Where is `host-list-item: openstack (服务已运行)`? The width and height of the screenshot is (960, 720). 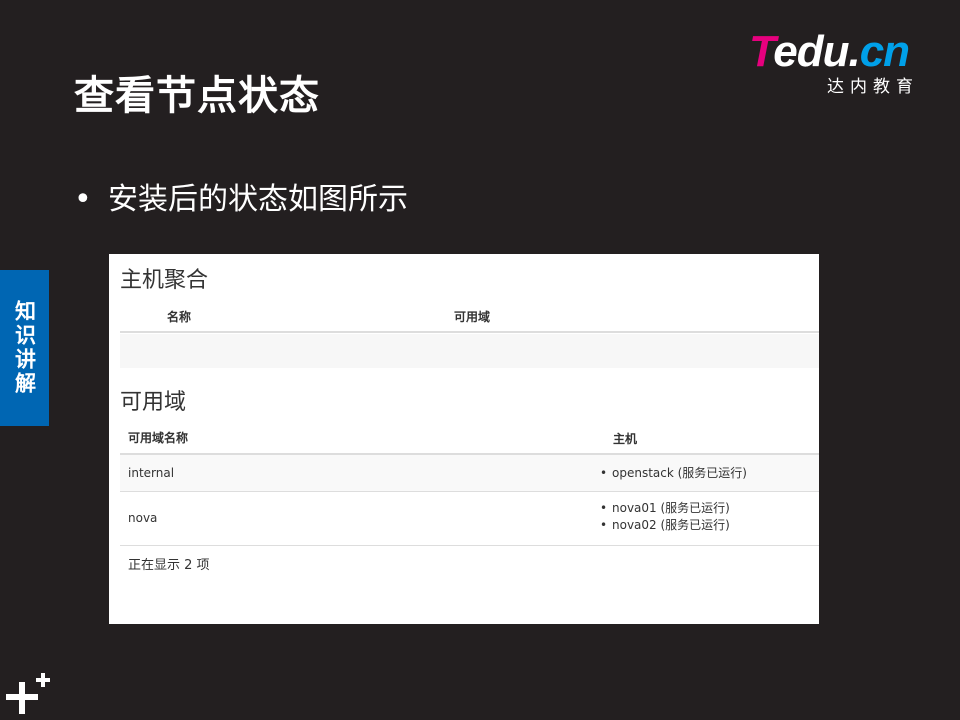
host-list-item: openstack (服务已运行) is located at coordinates (673, 473).